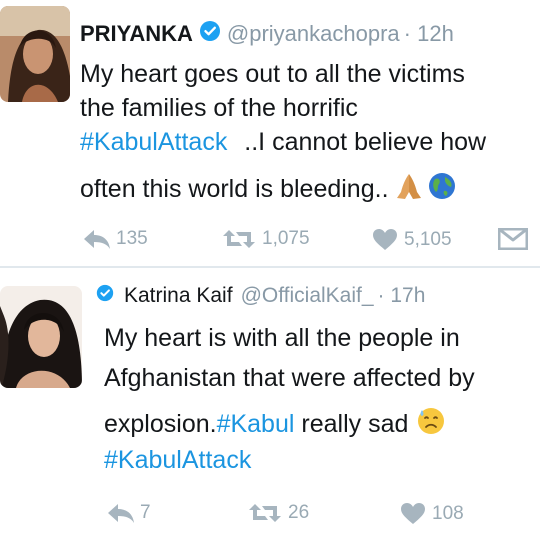 This screenshot has width=540, height=540. Describe the element at coordinates (115, 239) in the screenshot. I see `reply-button: 135` at that location.